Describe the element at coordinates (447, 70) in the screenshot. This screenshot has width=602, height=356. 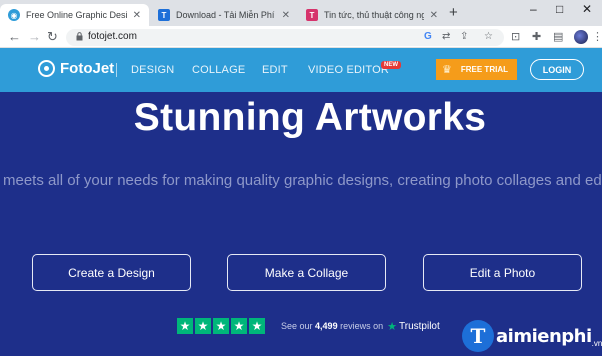
I see `crown-icon: ♛` at that location.